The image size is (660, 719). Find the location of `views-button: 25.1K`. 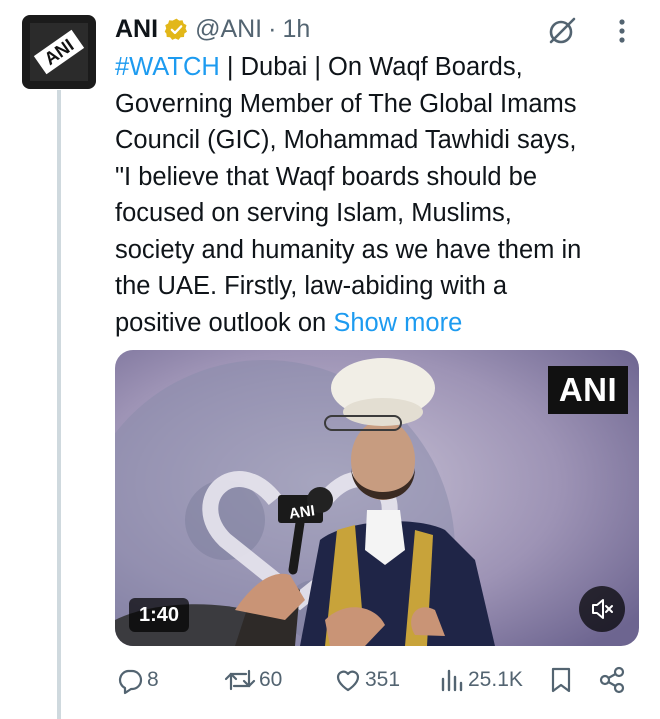

views-button: 25.1K is located at coordinates (480, 680).